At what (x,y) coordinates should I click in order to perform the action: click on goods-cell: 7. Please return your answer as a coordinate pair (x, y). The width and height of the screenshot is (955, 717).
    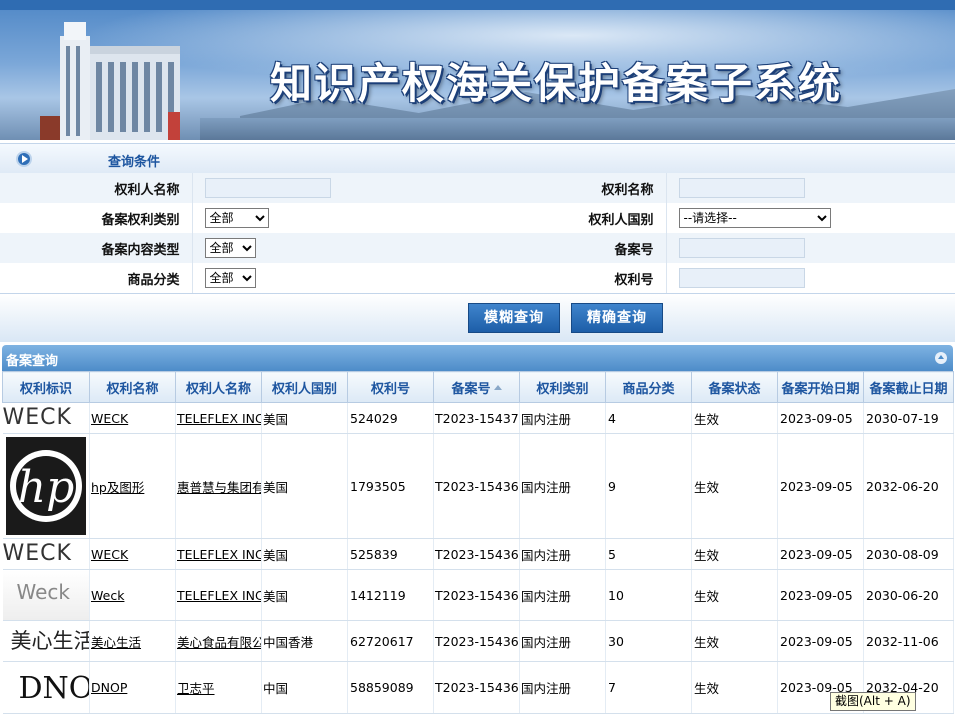
    Looking at the image, I should click on (648, 687).